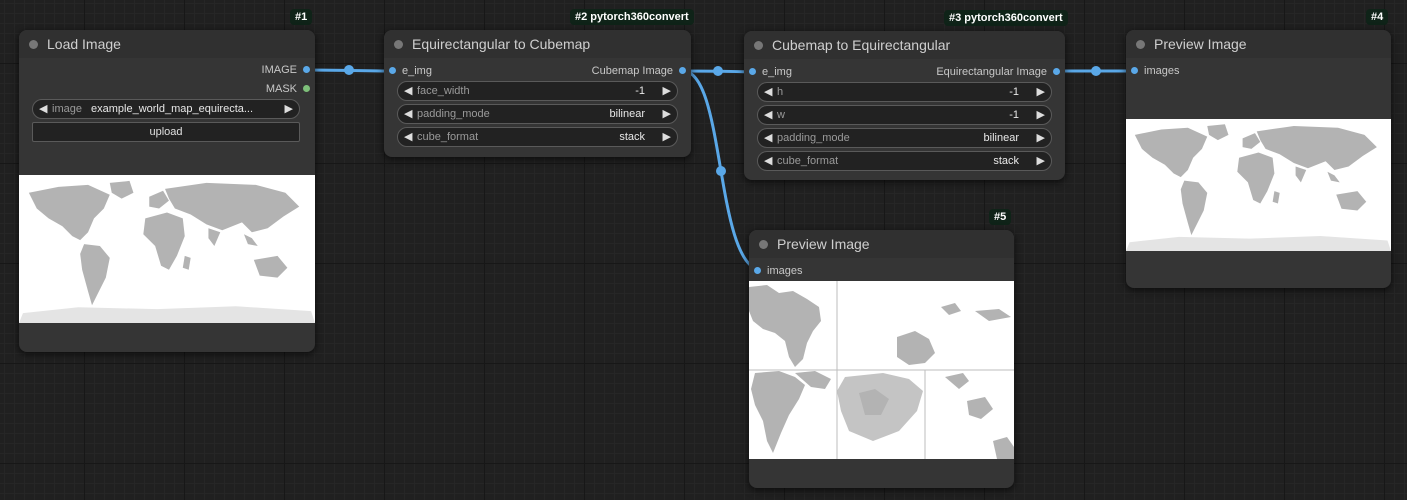 Image resolution: width=1407 pixels, height=500 pixels. I want to click on widget-label: face_width, so click(443, 91).